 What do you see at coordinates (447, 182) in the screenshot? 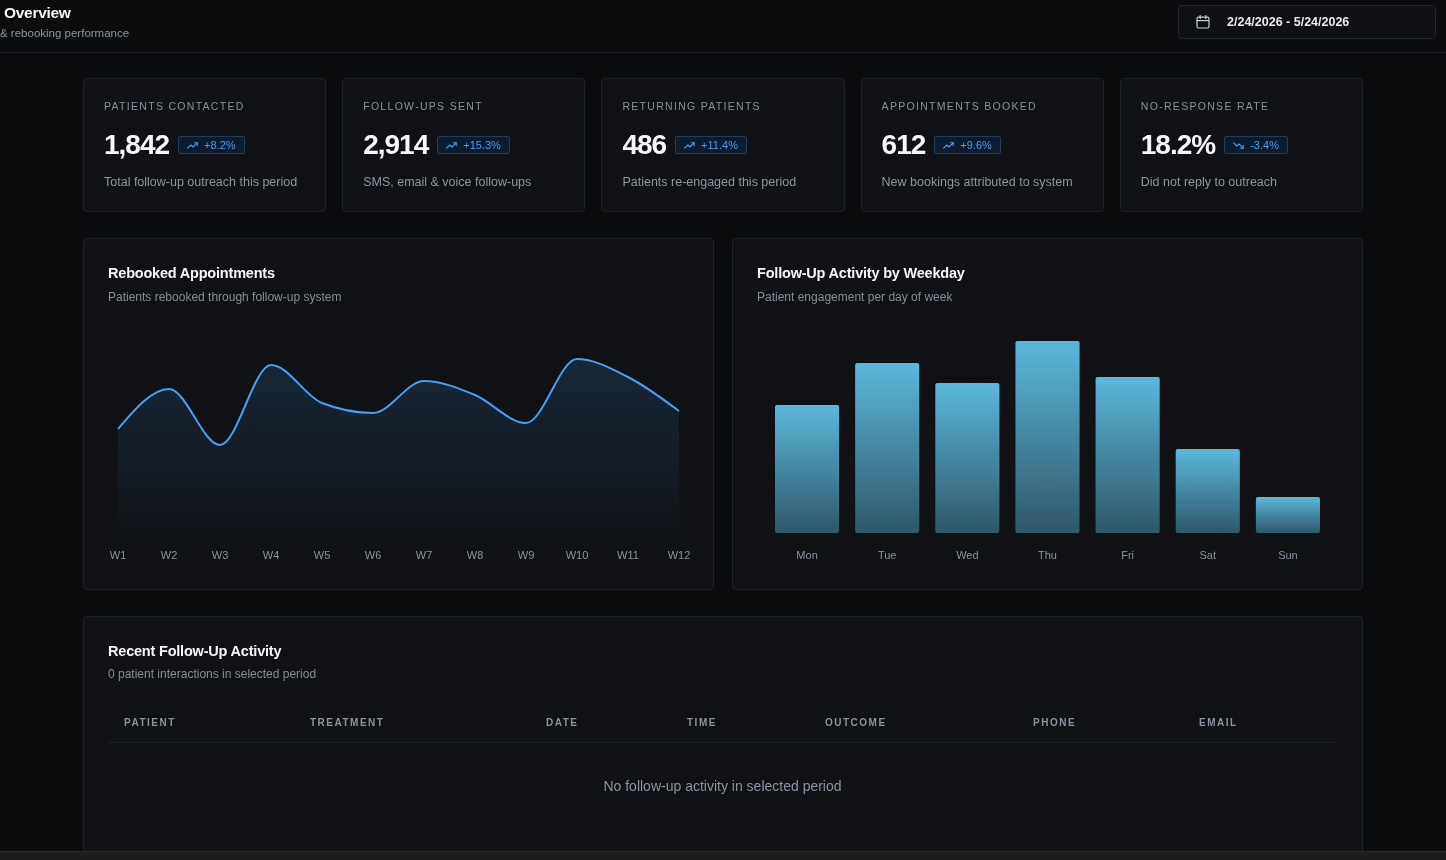
I see `kpi-description: SMS, email & voice follow-ups` at bounding box center [447, 182].